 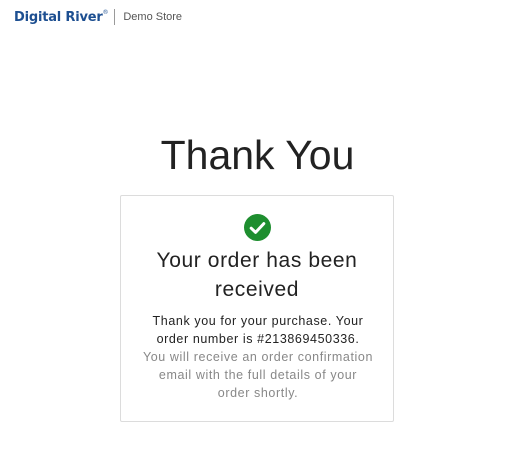 I want to click on logo-divider, so click(x=115, y=17).